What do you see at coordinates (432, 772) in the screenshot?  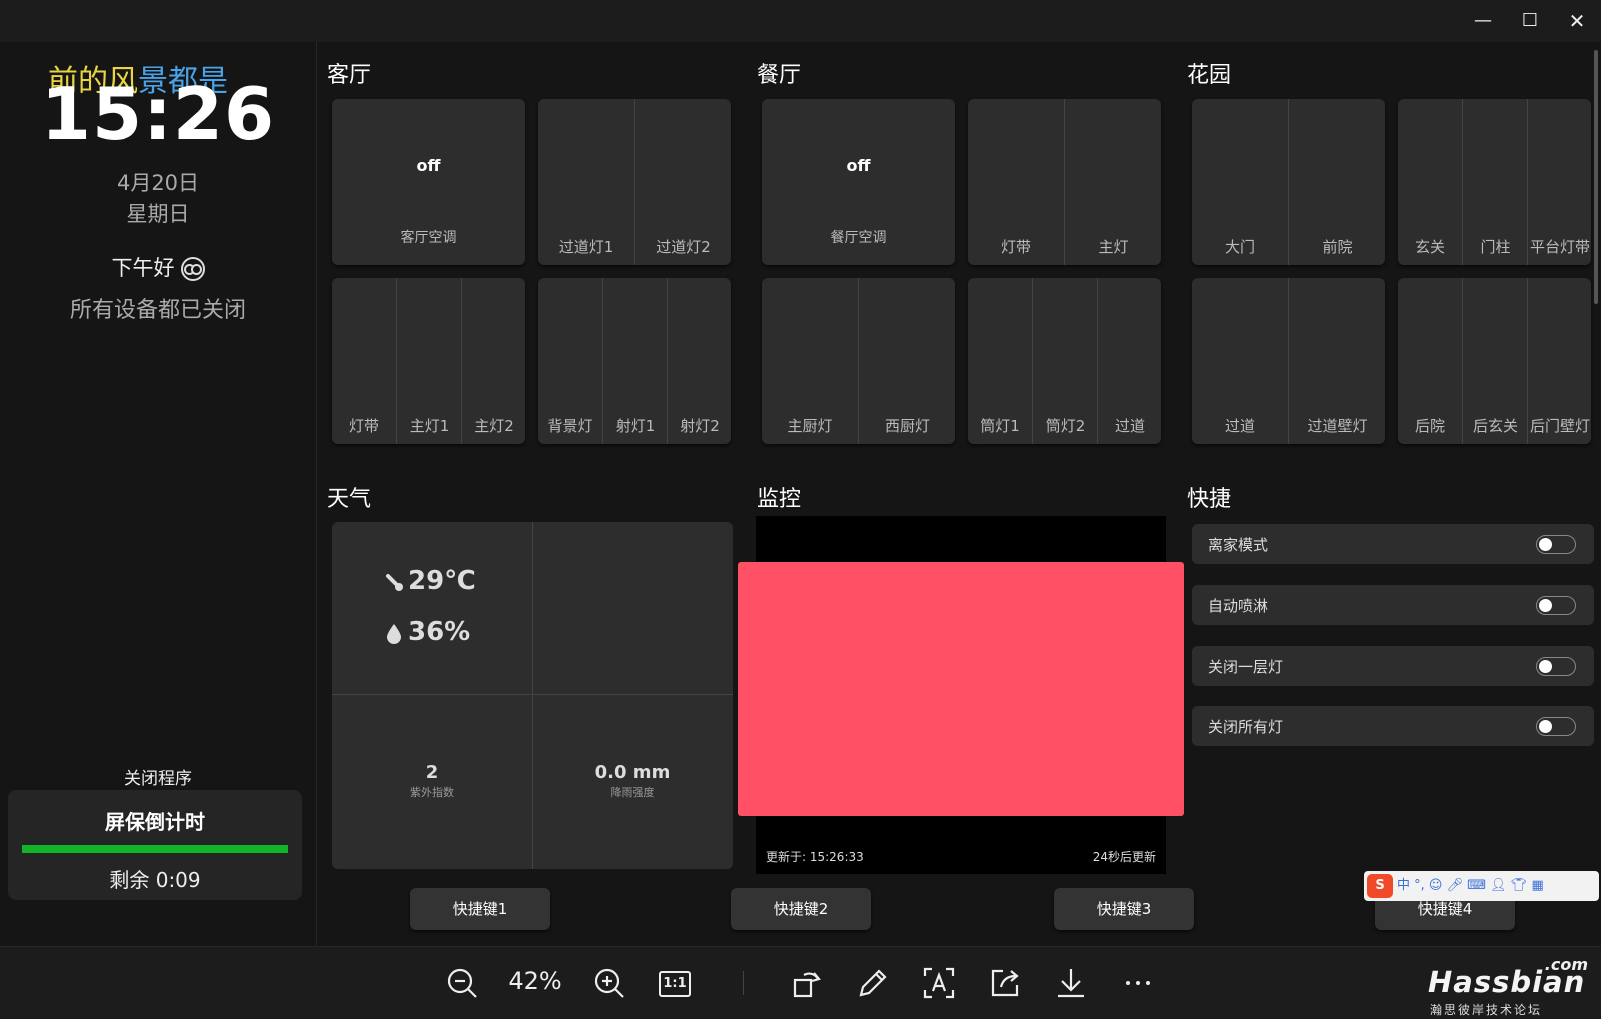 I see `uv-value: 2` at bounding box center [432, 772].